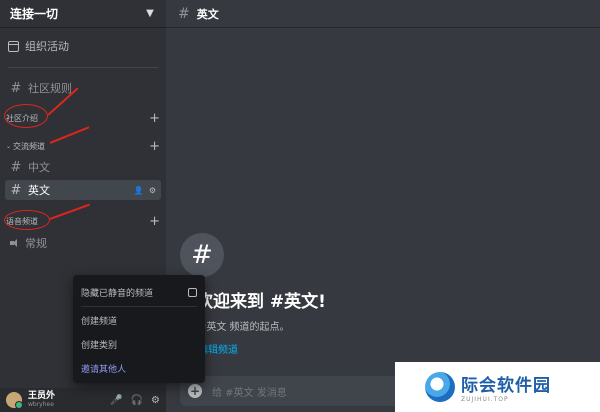 The height and width of the screenshot is (412, 600). I want to click on menu-item-hide-muted: 隐藏已静音的频道, so click(139, 292).